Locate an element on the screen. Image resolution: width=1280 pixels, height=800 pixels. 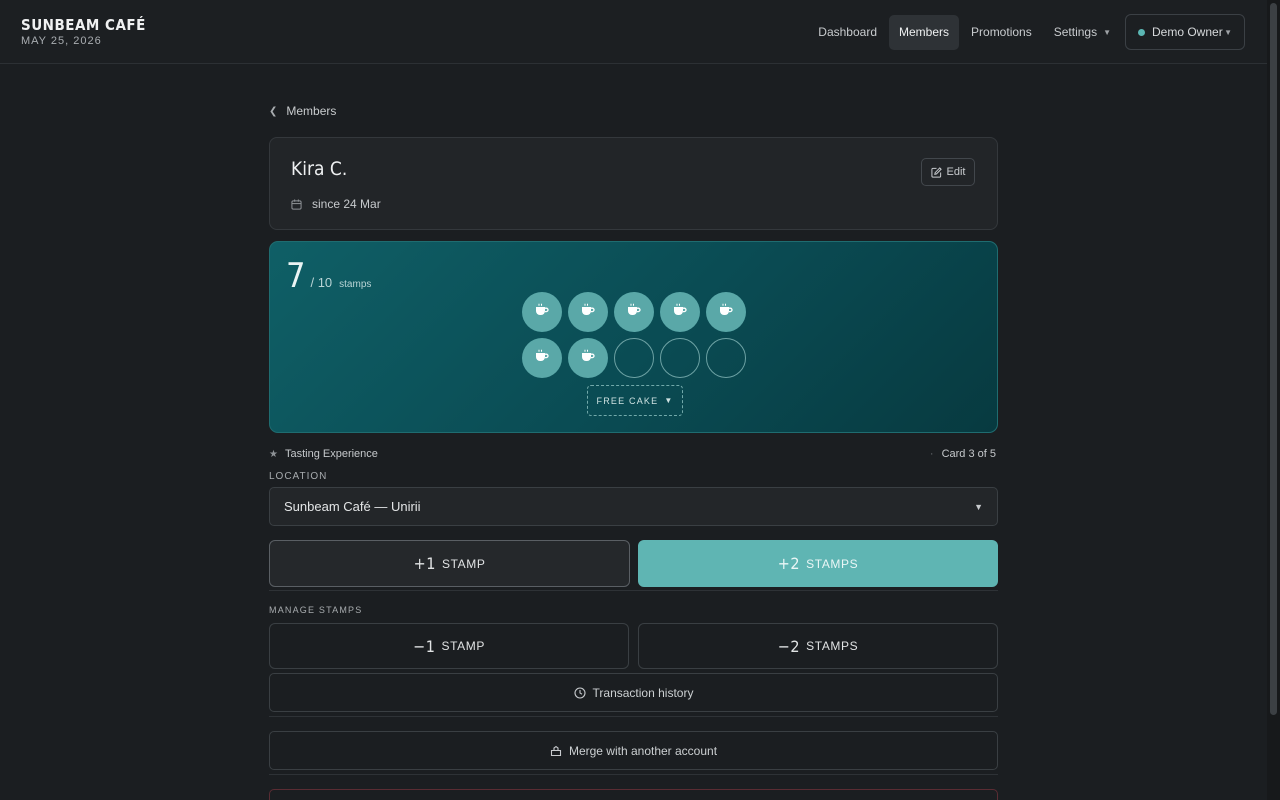
breadcrumb-label: Members is located at coordinates (311, 111).